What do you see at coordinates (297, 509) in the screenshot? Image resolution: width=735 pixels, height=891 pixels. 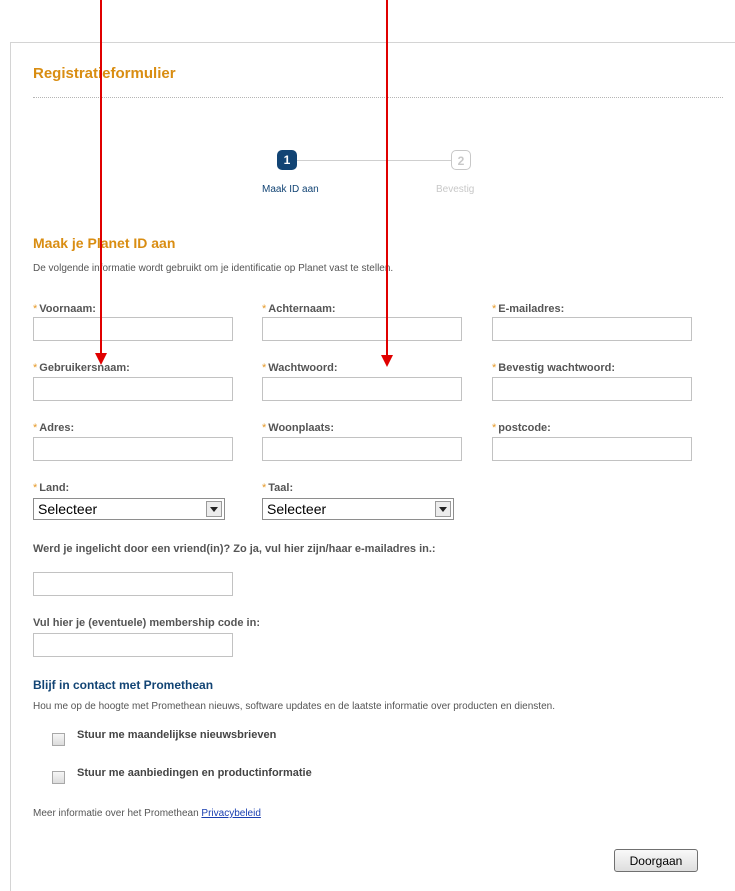 I see `taal-selected-value: Selecteer` at bounding box center [297, 509].